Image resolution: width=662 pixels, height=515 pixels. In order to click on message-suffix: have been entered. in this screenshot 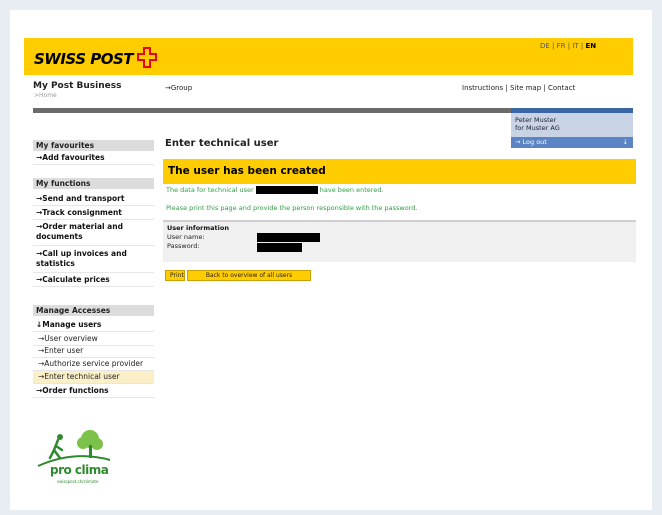, I will do `click(351, 190)`.